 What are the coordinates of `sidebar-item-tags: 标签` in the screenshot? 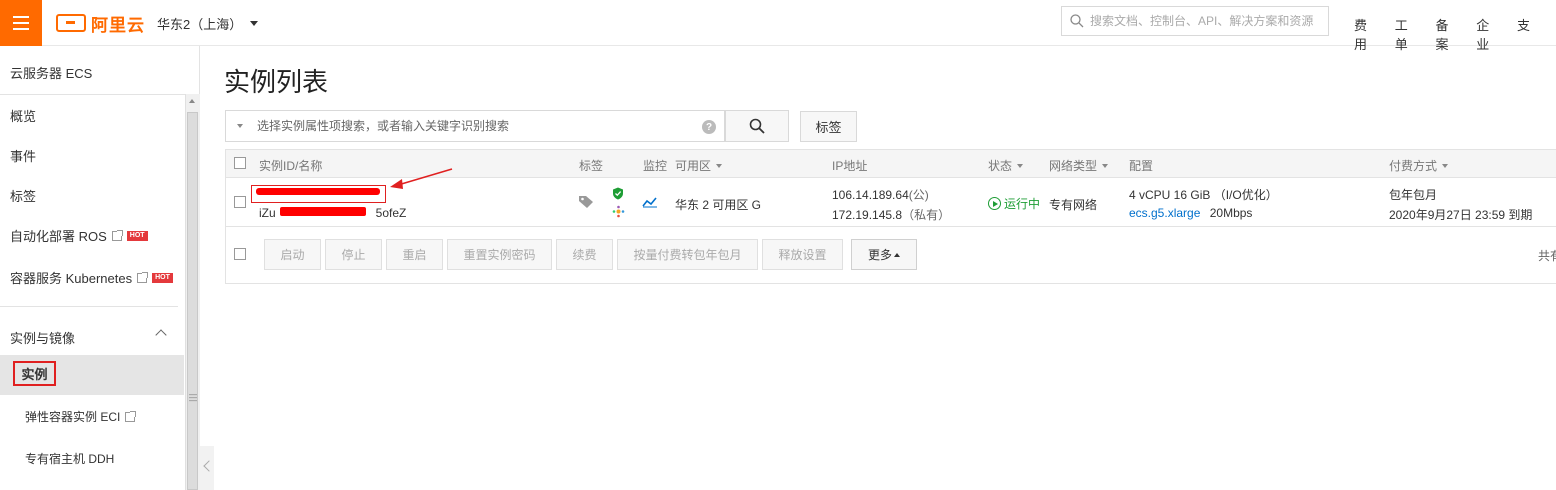 It's located at (23, 195).